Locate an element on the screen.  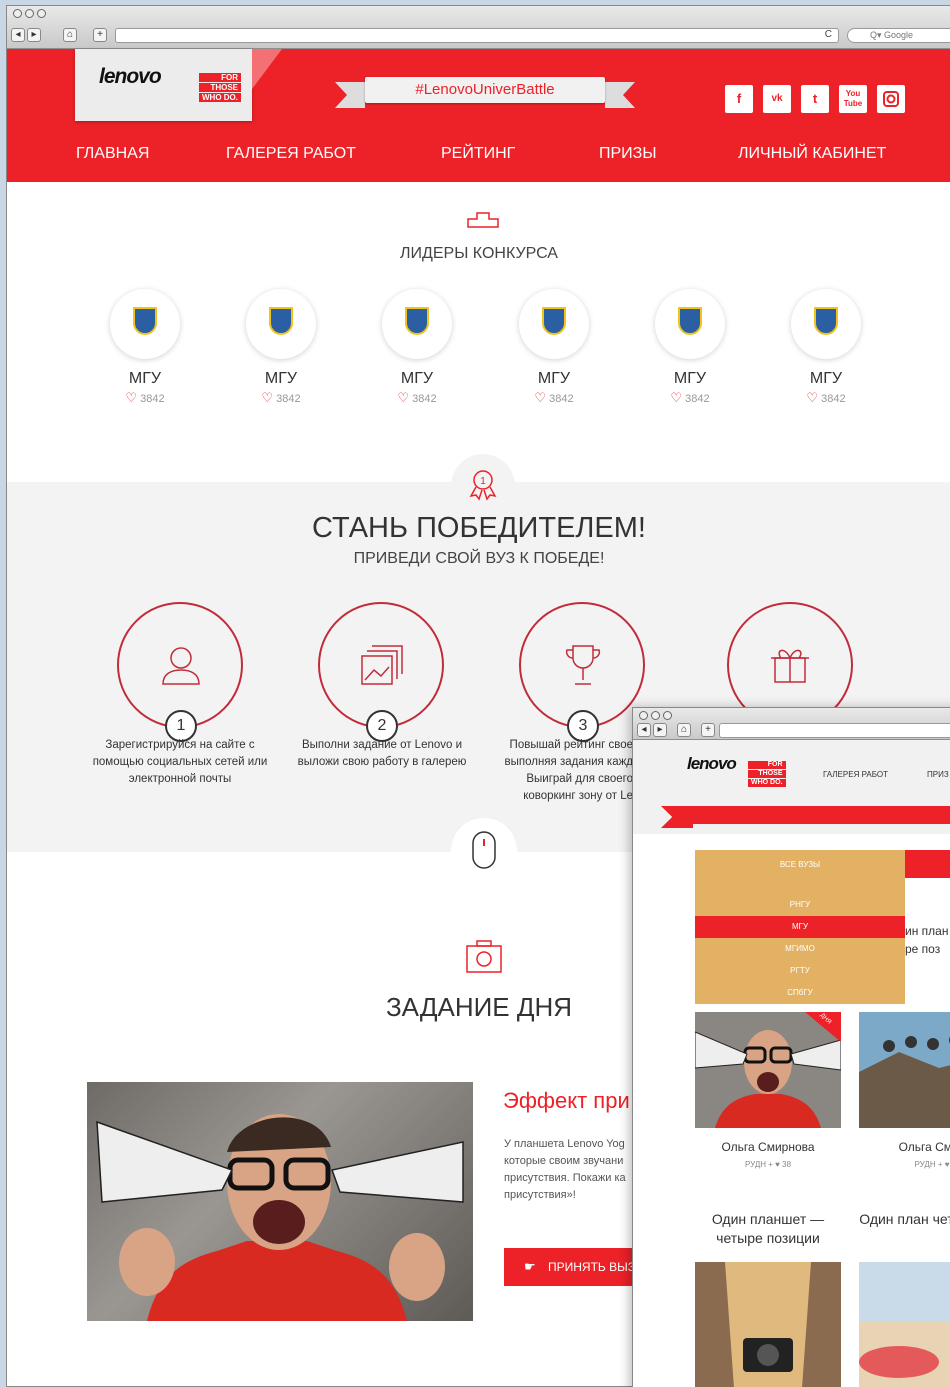
dropdown-option-selected: МГУ is located at coordinates (800, 927).